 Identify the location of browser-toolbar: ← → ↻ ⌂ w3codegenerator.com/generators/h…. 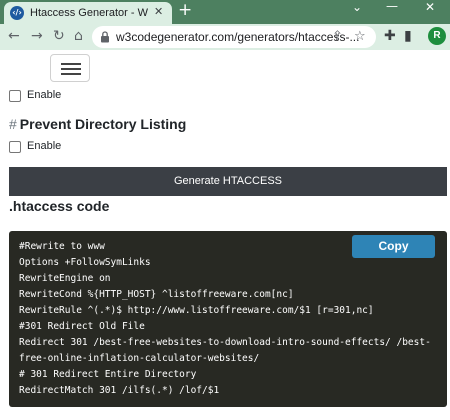
(225, 37).